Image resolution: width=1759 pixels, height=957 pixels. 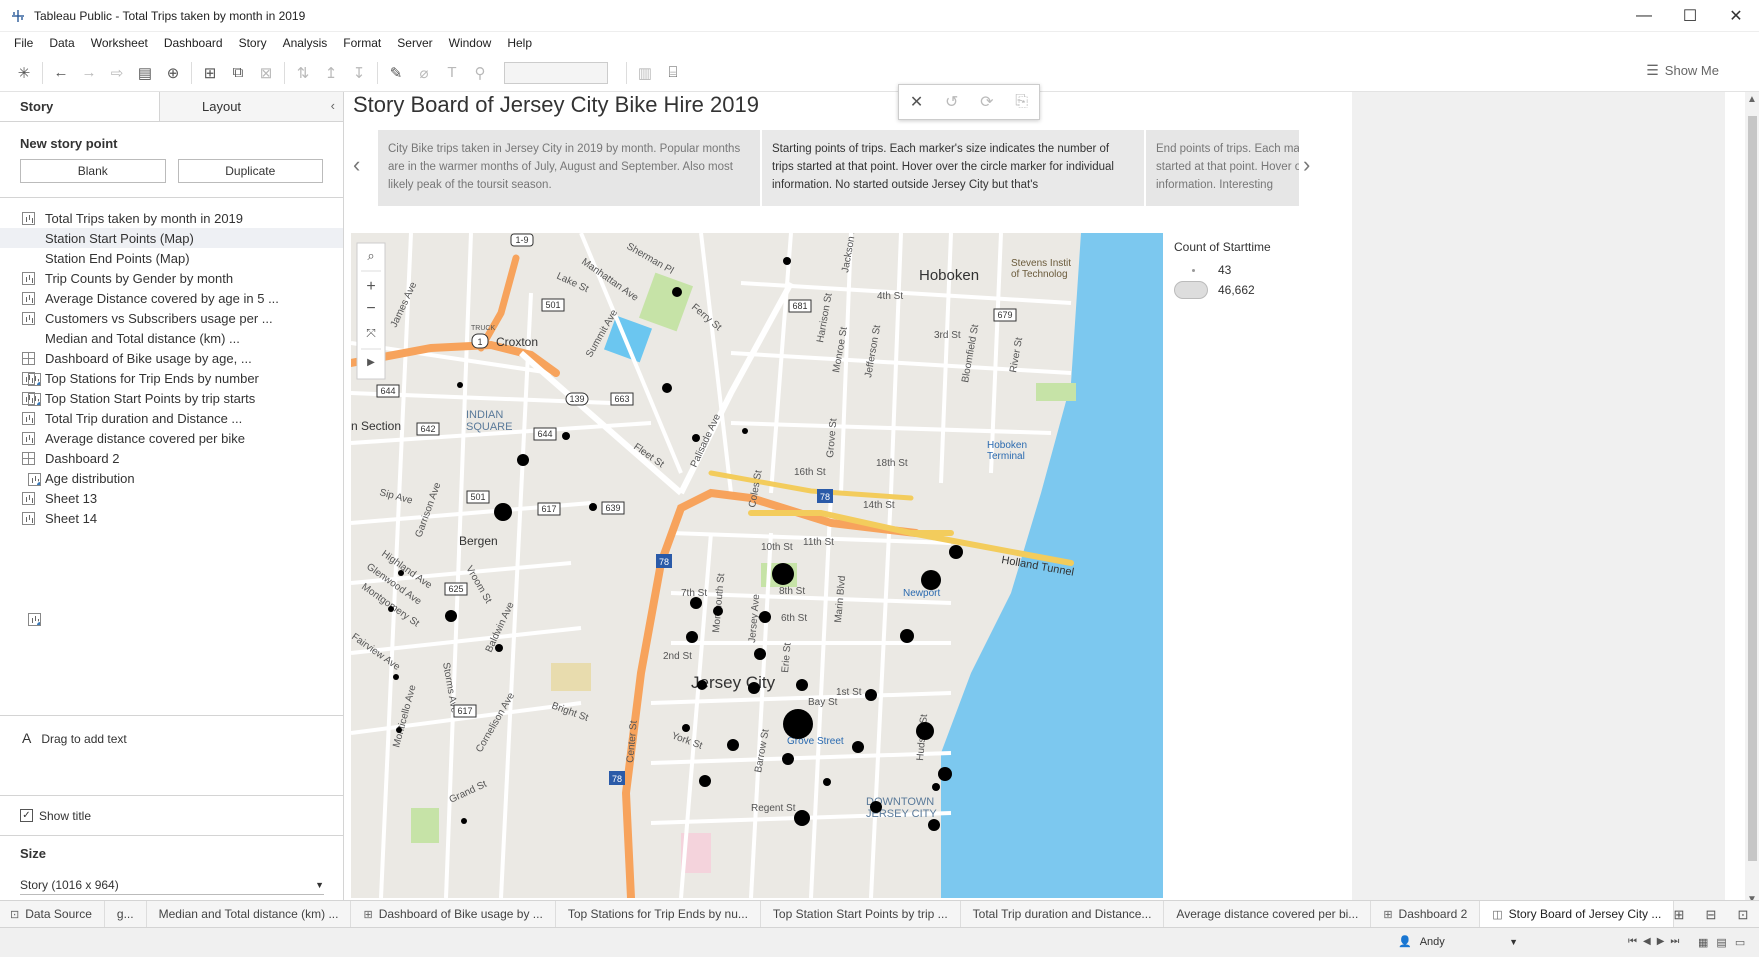 What do you see at coordinates (1740, 942) in the screenshot?
I see `tabs-view-icon: ▭` at bounding box center [1740, 942].